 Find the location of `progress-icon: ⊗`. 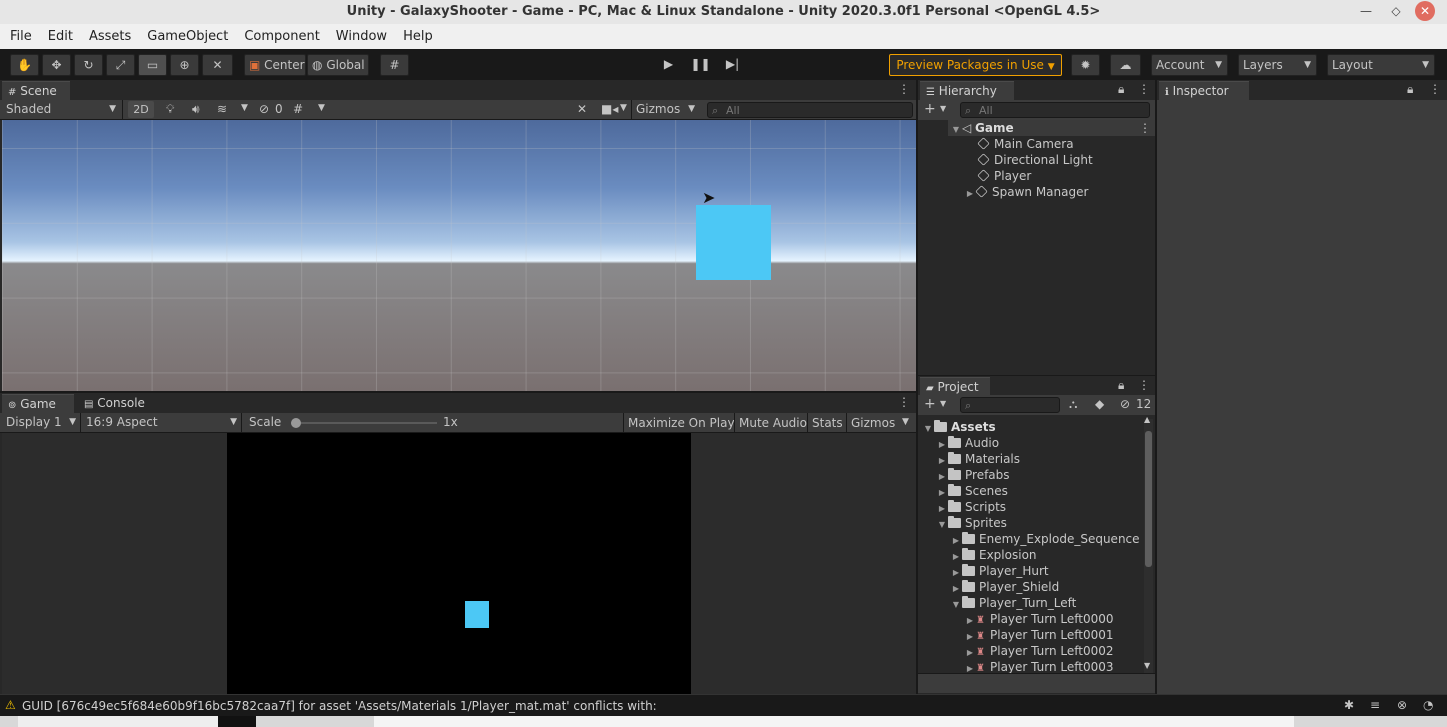

progress-icon: ⊗ is located at coordinates (1402, 705).